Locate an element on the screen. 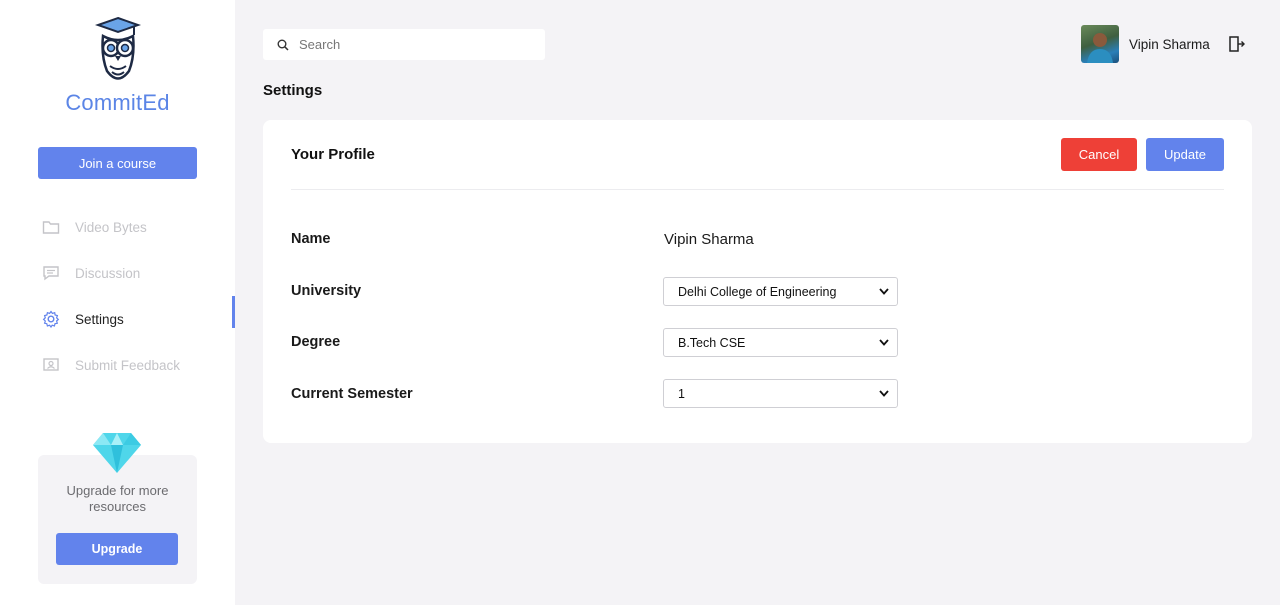 This screenshot has height=605, width=1280. divider is located at coordinates (757, 189).